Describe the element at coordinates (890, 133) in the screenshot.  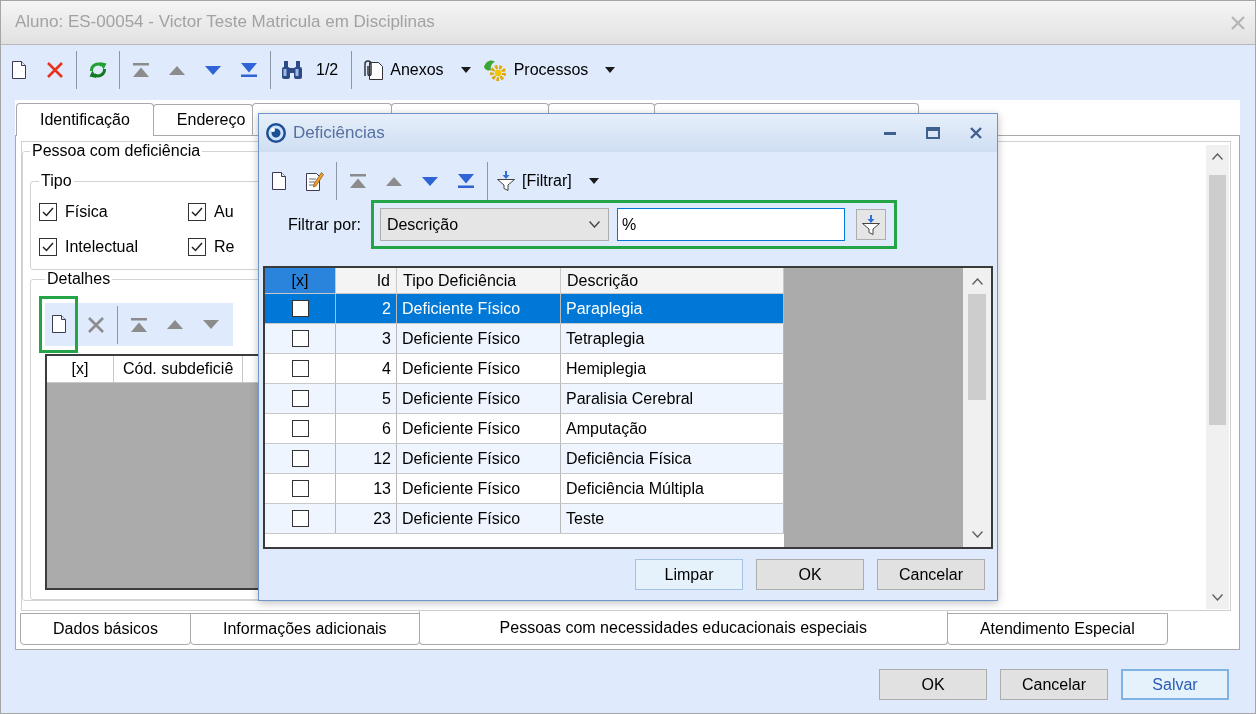
I see `minimize-icon` at that location.